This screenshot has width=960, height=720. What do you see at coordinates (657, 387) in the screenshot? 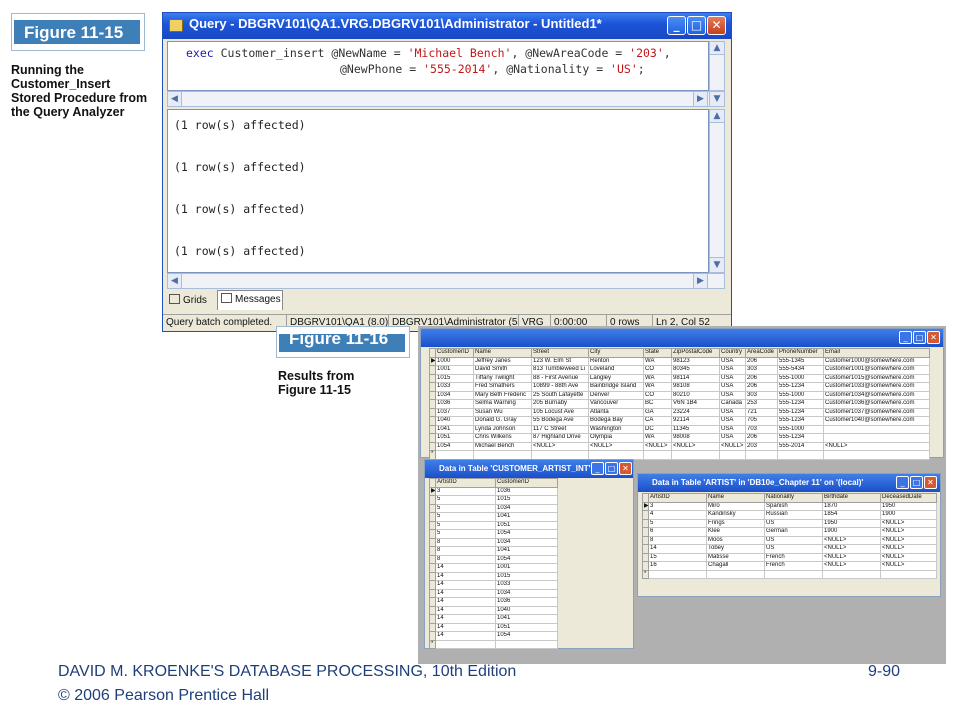
I see `table-cell: WA` at bounding box center [657, 387].